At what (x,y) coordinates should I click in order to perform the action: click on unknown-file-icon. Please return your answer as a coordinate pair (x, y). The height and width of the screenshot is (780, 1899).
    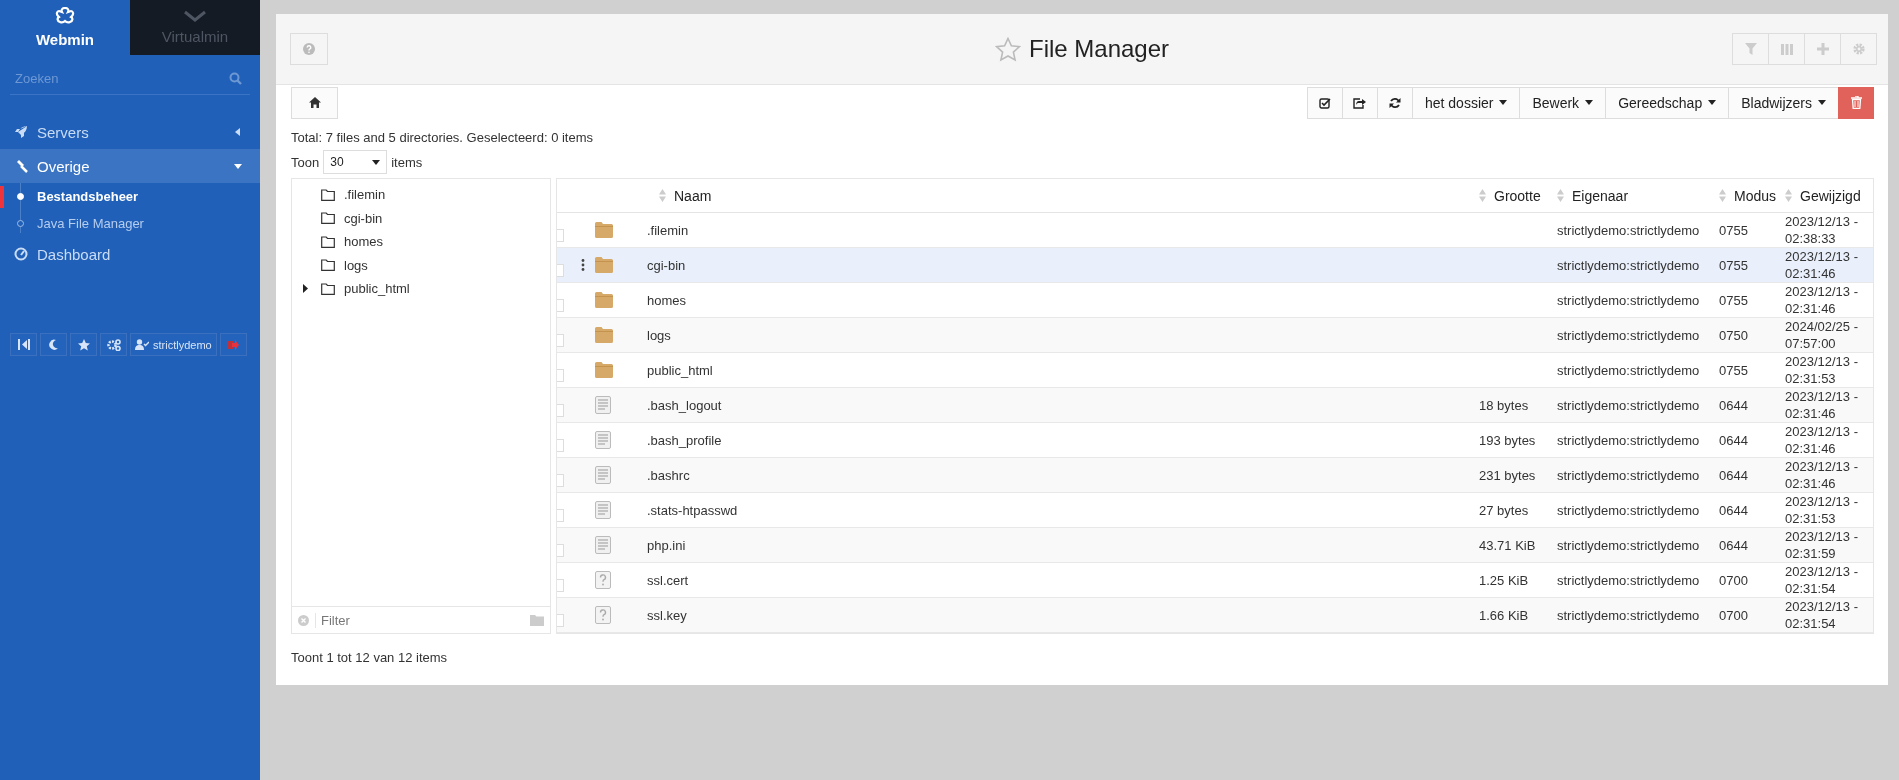
    Looking at the image, I should click on (603, 615).